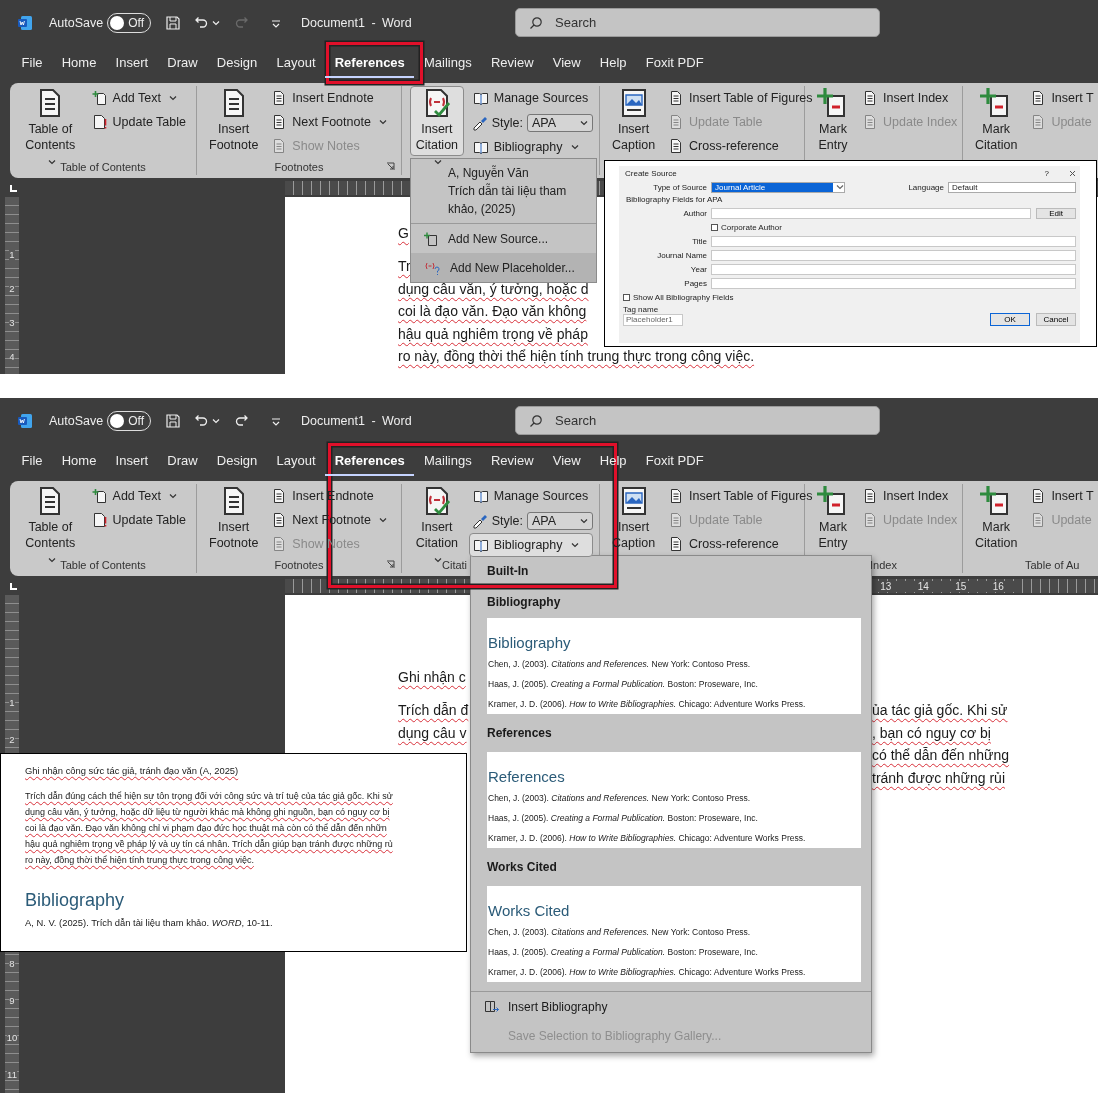  I want to click on preview-title: References, so click(526, 776).